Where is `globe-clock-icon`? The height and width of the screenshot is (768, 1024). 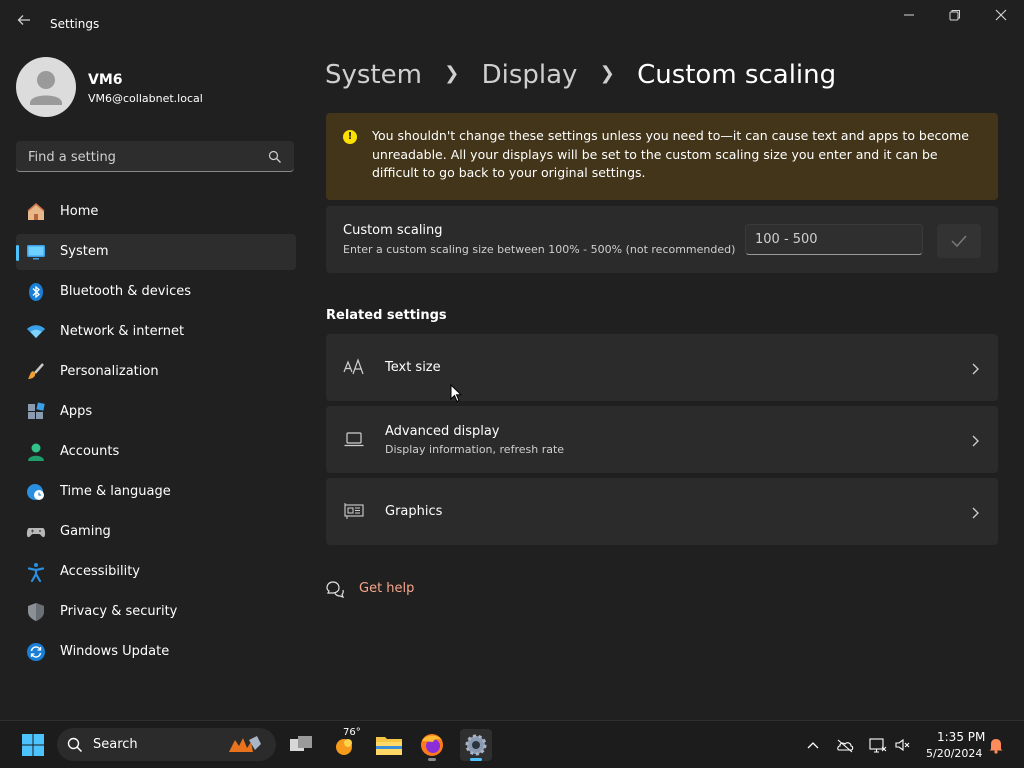 globe-clock-icon is located at coordinates (36, 492).